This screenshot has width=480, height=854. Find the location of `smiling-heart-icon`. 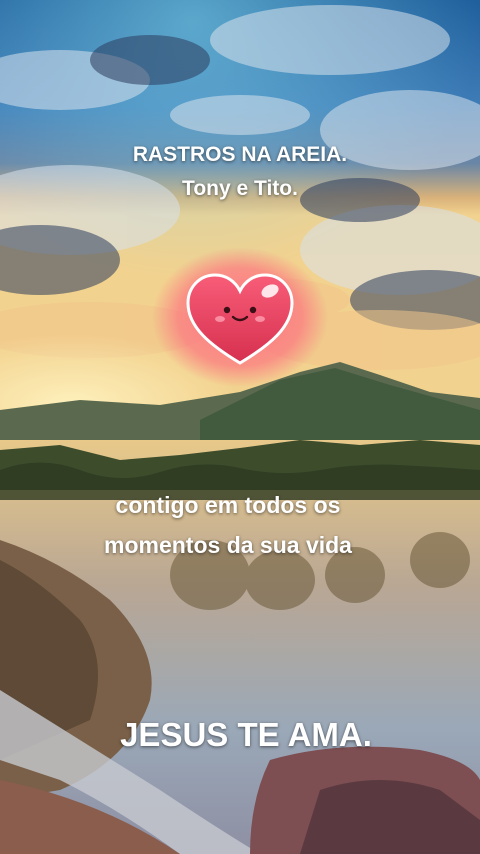

smiling-heart-icon is located at coordinates (240, 317).